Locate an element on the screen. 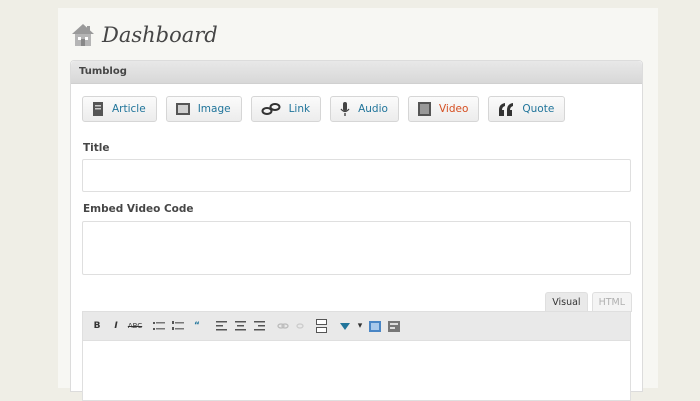 This screenshot has height=401, width=700. spellcheck-button is located at coordinates (345, 326).